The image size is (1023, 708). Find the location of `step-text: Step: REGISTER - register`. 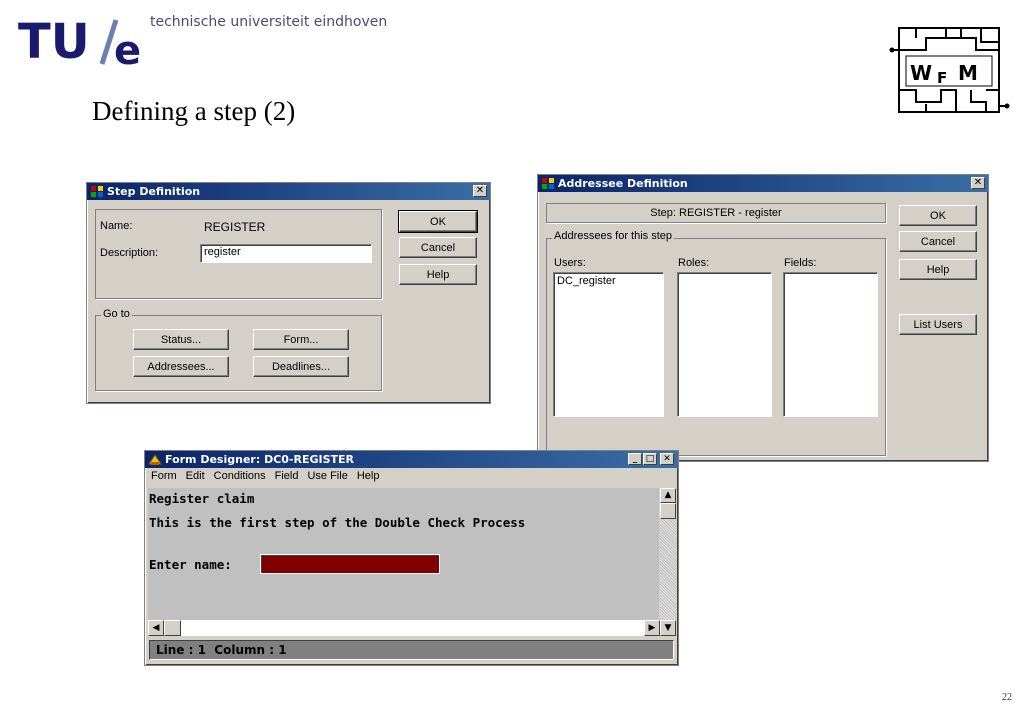

step-text: Step: REGISTER - register is located at coordinates (716, 213).